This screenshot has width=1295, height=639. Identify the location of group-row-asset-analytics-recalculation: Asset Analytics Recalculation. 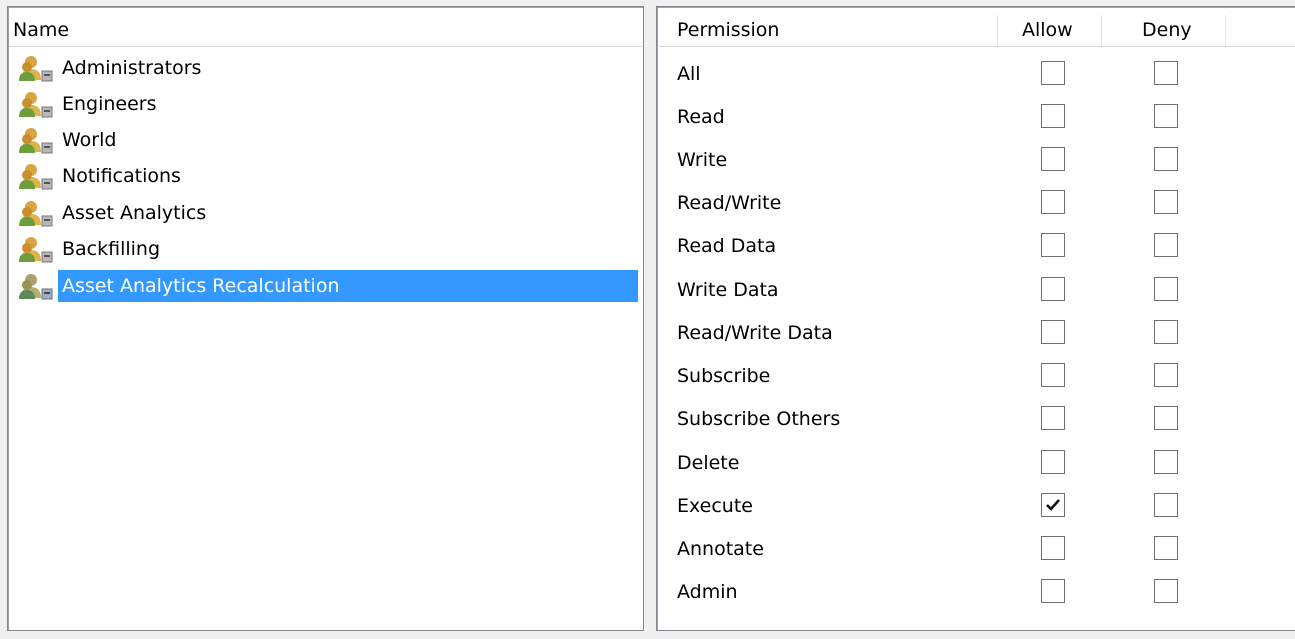
(327, 286).